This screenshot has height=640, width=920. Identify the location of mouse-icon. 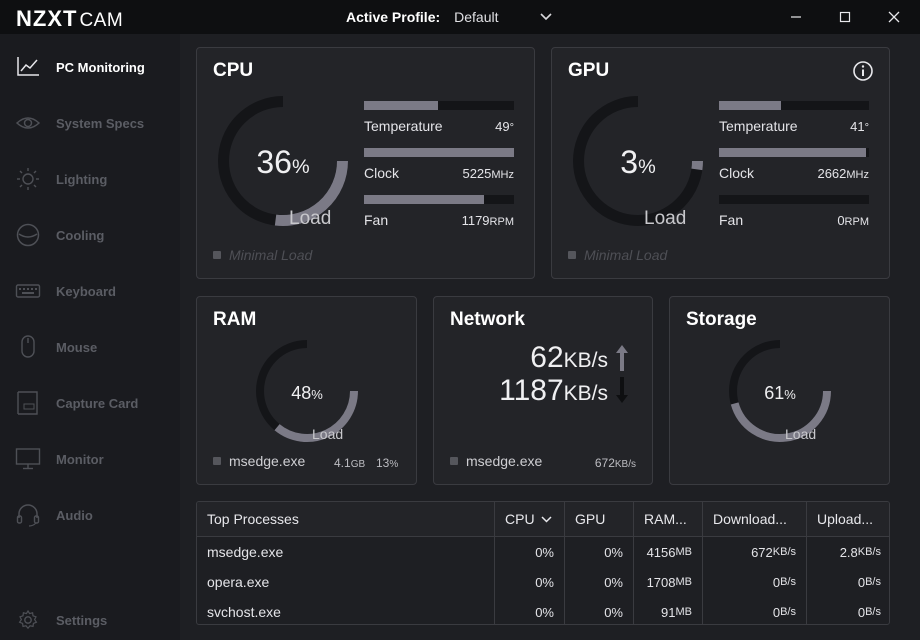
(28, 347).